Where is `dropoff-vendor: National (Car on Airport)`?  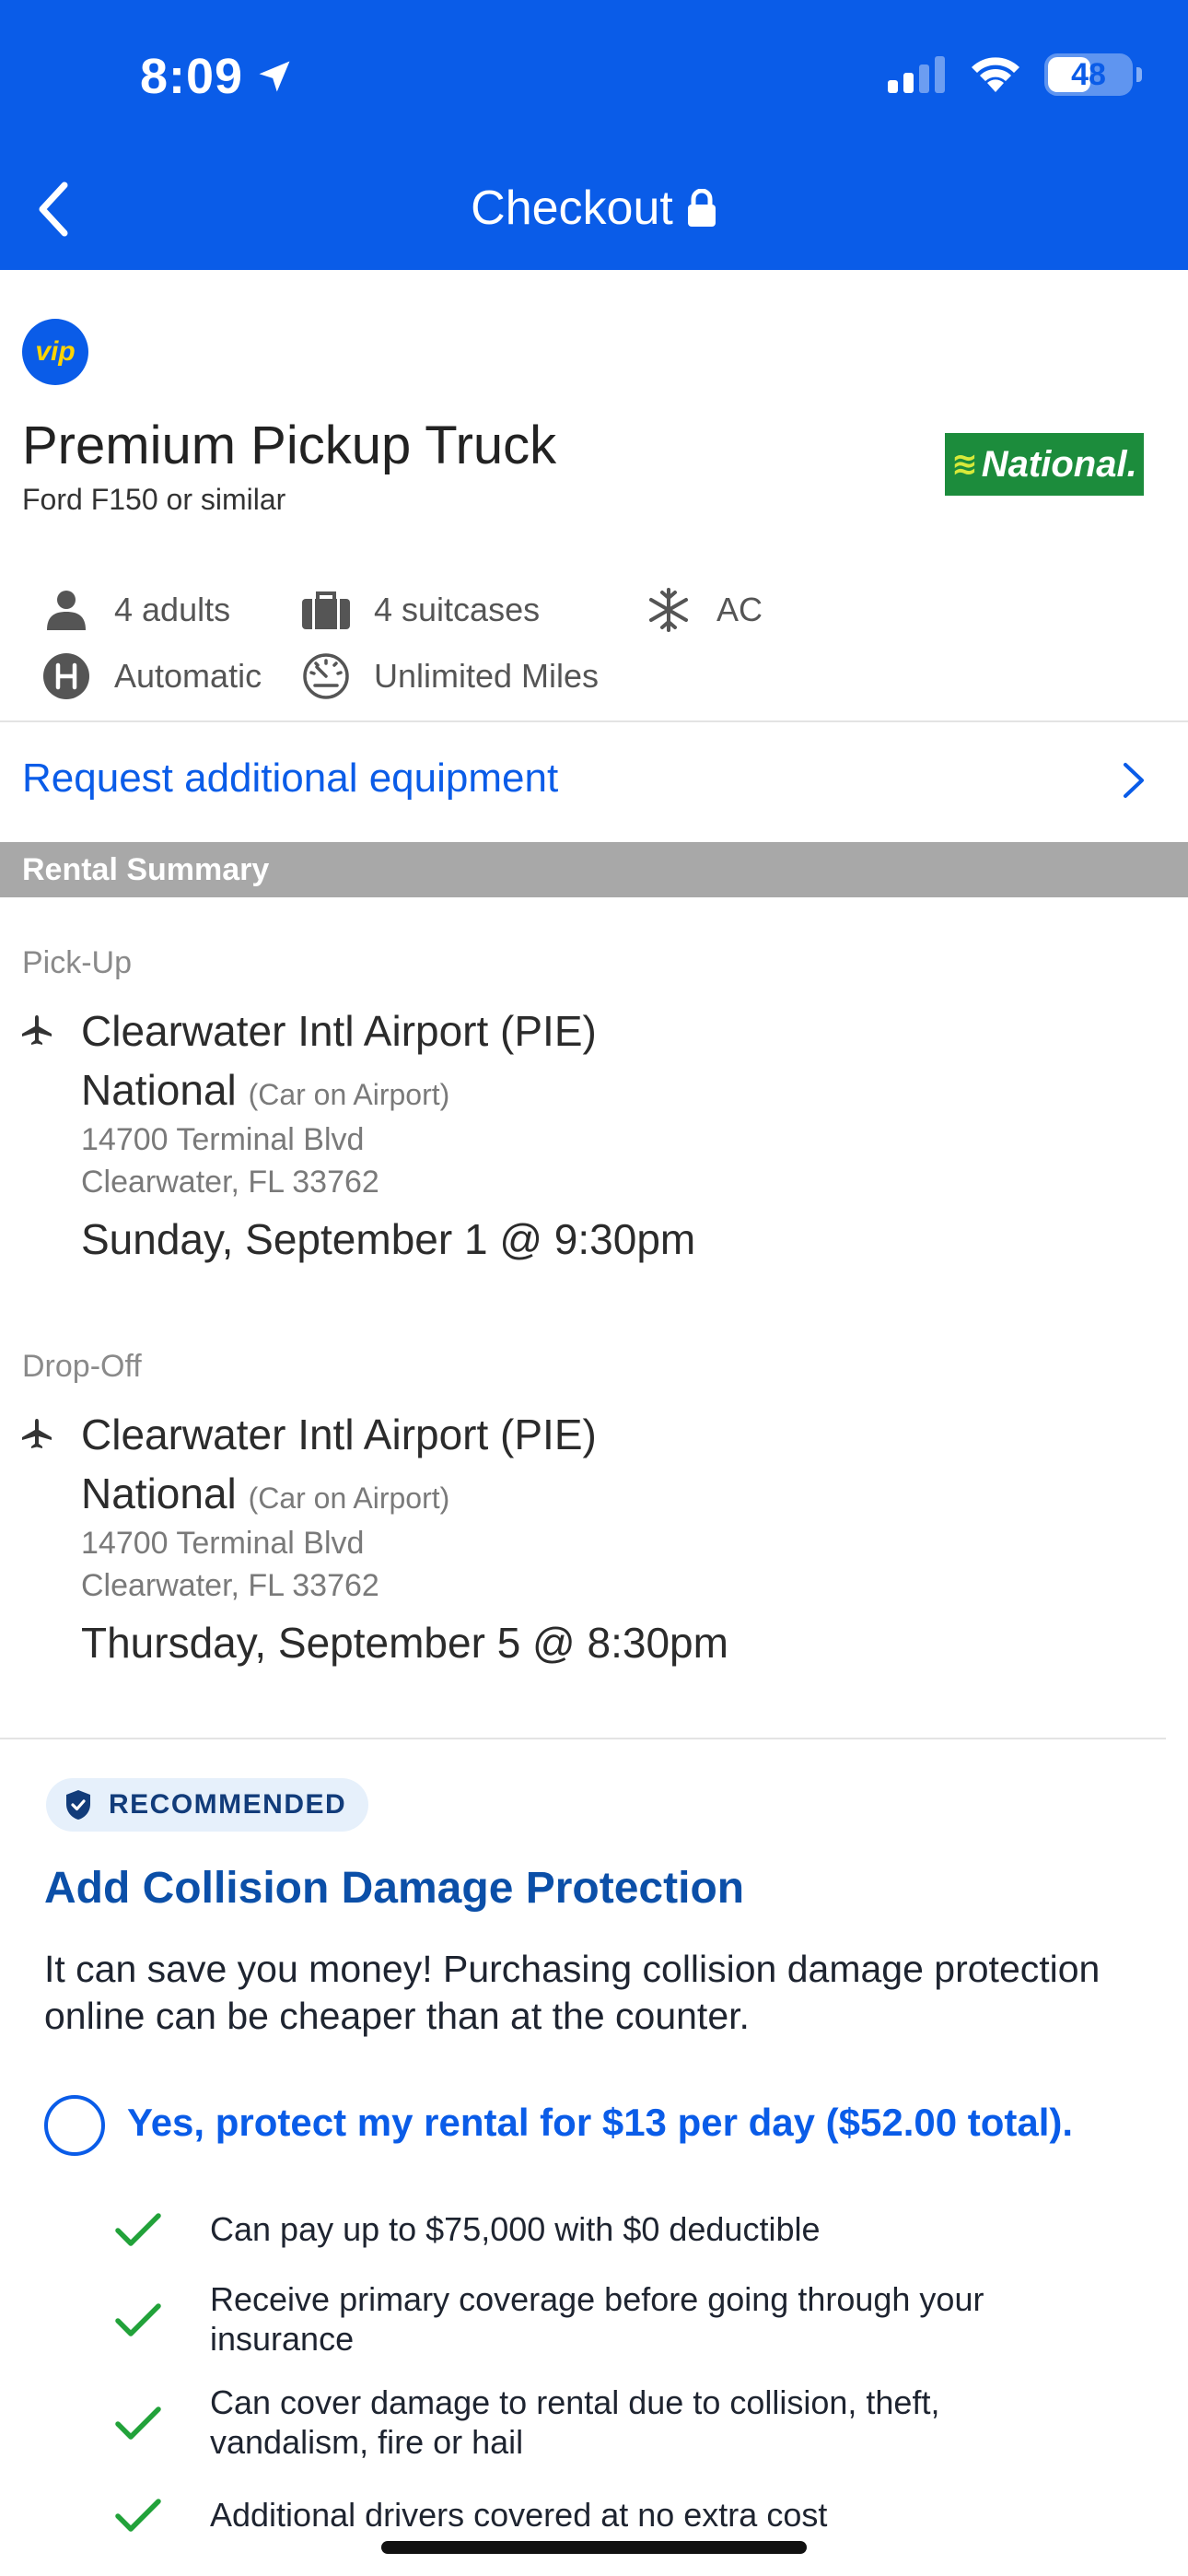
dropoff-vendor: National (Car on Airport) is located at coordinates (265, 1493).